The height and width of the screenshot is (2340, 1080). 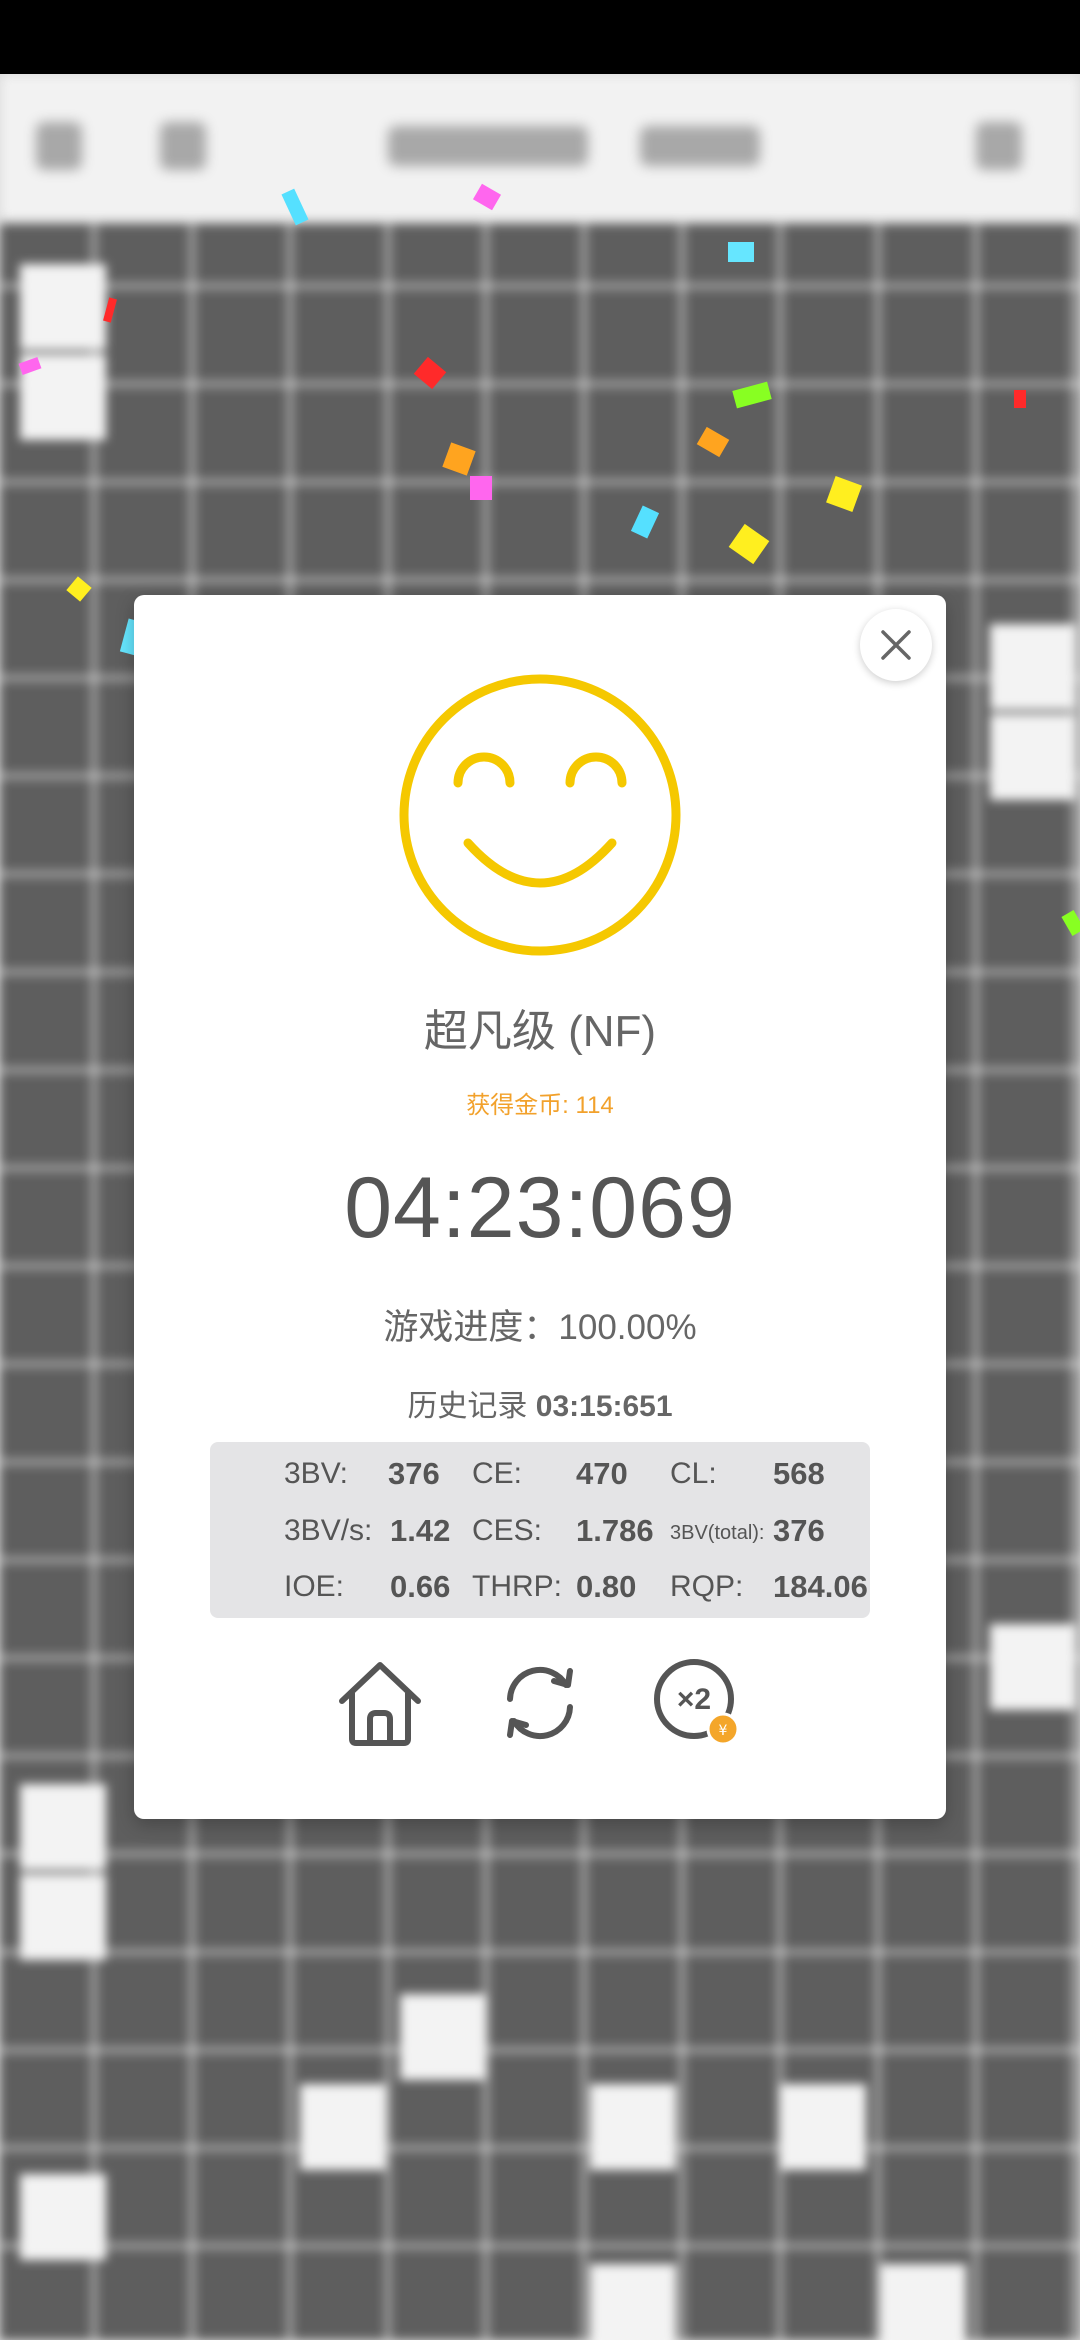 What do you see at coordinates (540, 1327) in the screenshot?
I see `game-progress: 游戏进度：100.00%` at bounding box center [540, 1327].